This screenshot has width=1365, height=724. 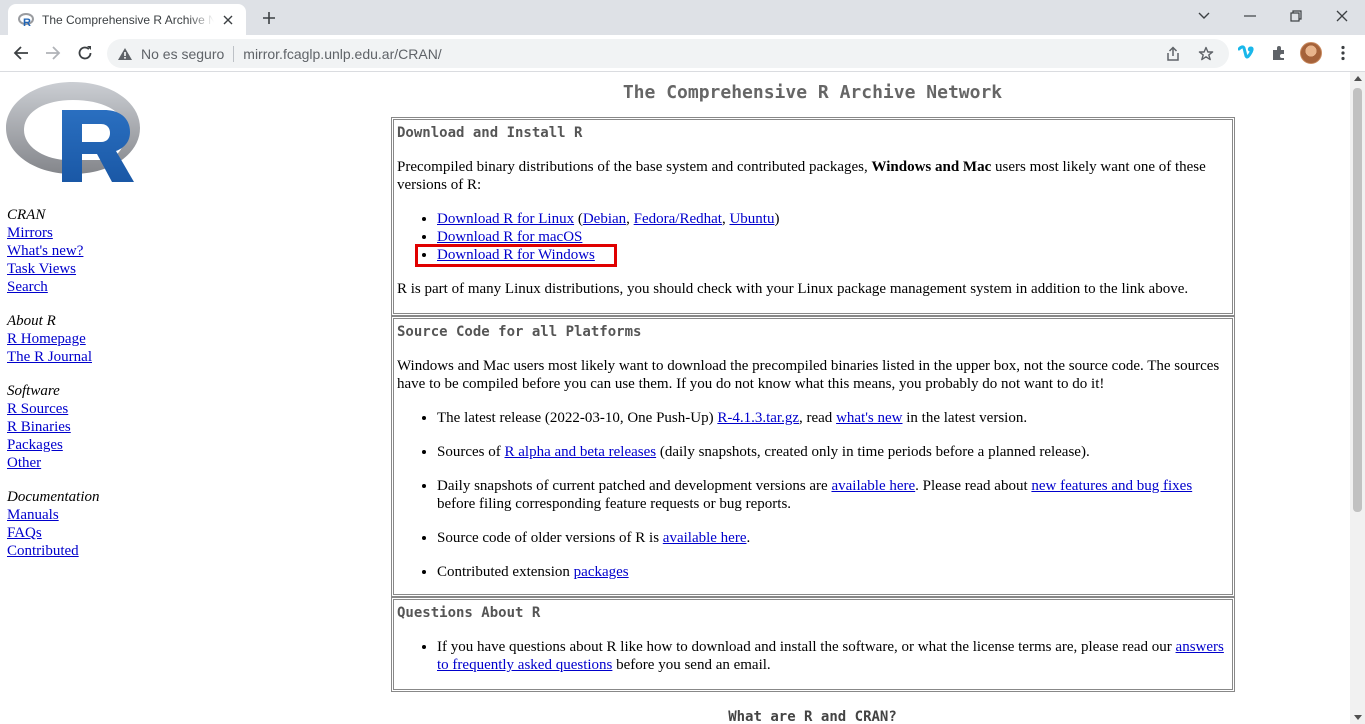 What do you see at coordinates (1342, 16) in the screenshot?
I see `close-window-icon` at bounding box center [1342, 16].